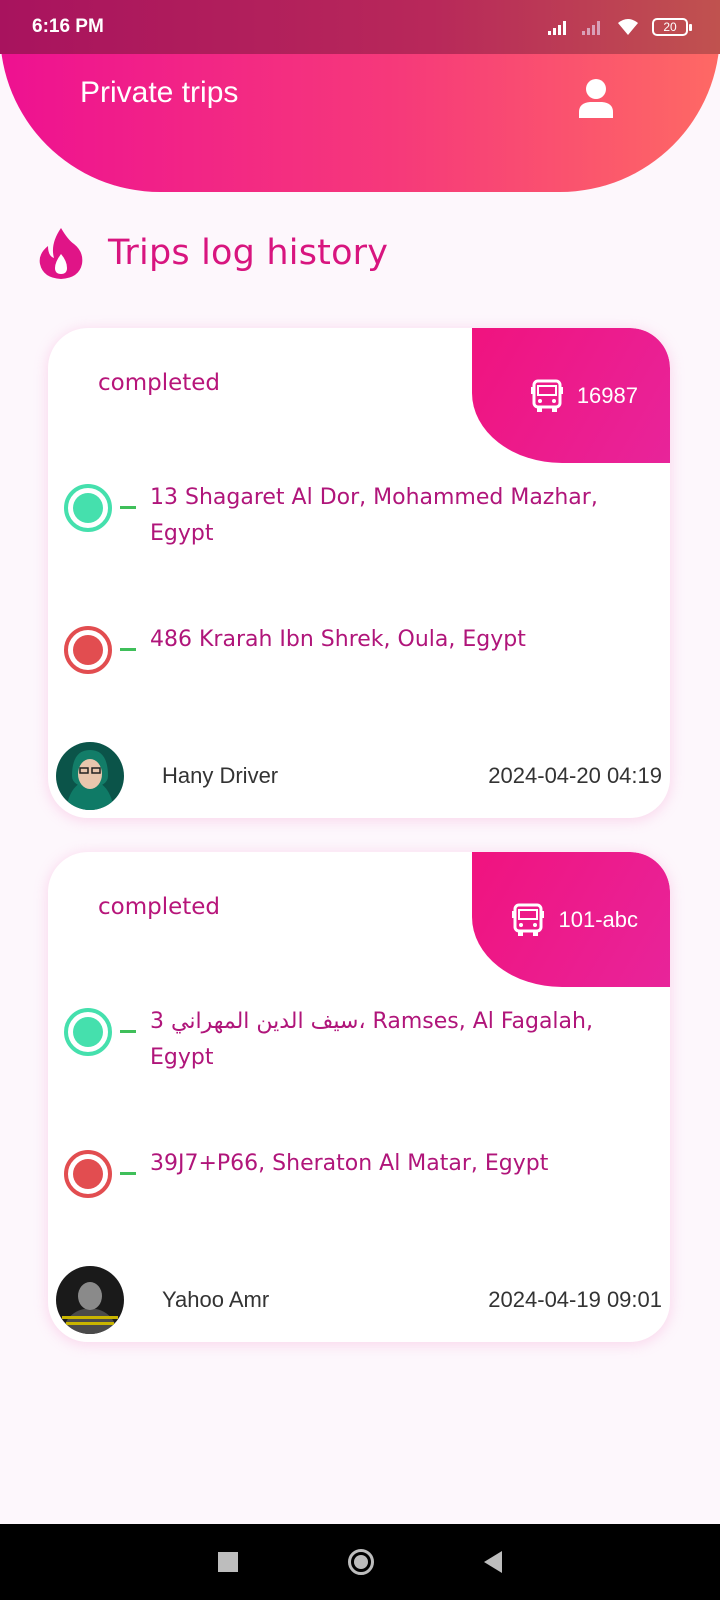 The height and width of the screenshot is (1600, 720). I want to click on fire-icon, so click(61, 253).